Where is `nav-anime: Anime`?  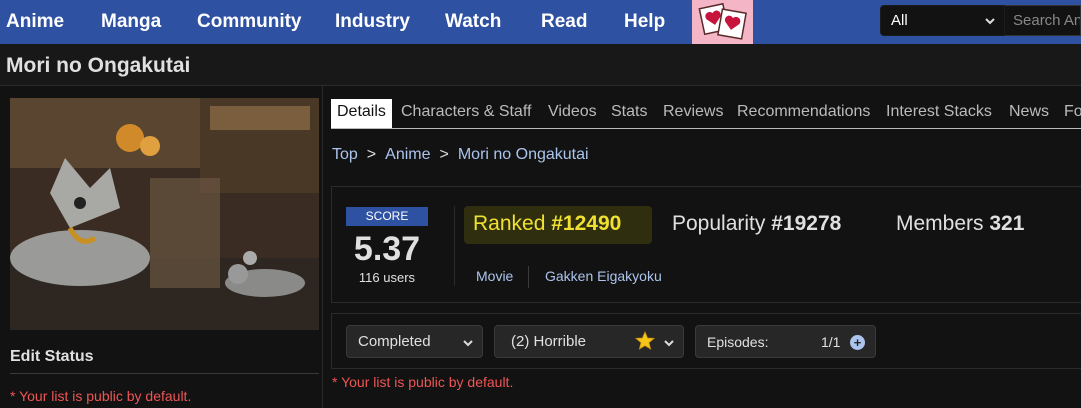 nav-anime: Anime is located at coordinates (35, 22).